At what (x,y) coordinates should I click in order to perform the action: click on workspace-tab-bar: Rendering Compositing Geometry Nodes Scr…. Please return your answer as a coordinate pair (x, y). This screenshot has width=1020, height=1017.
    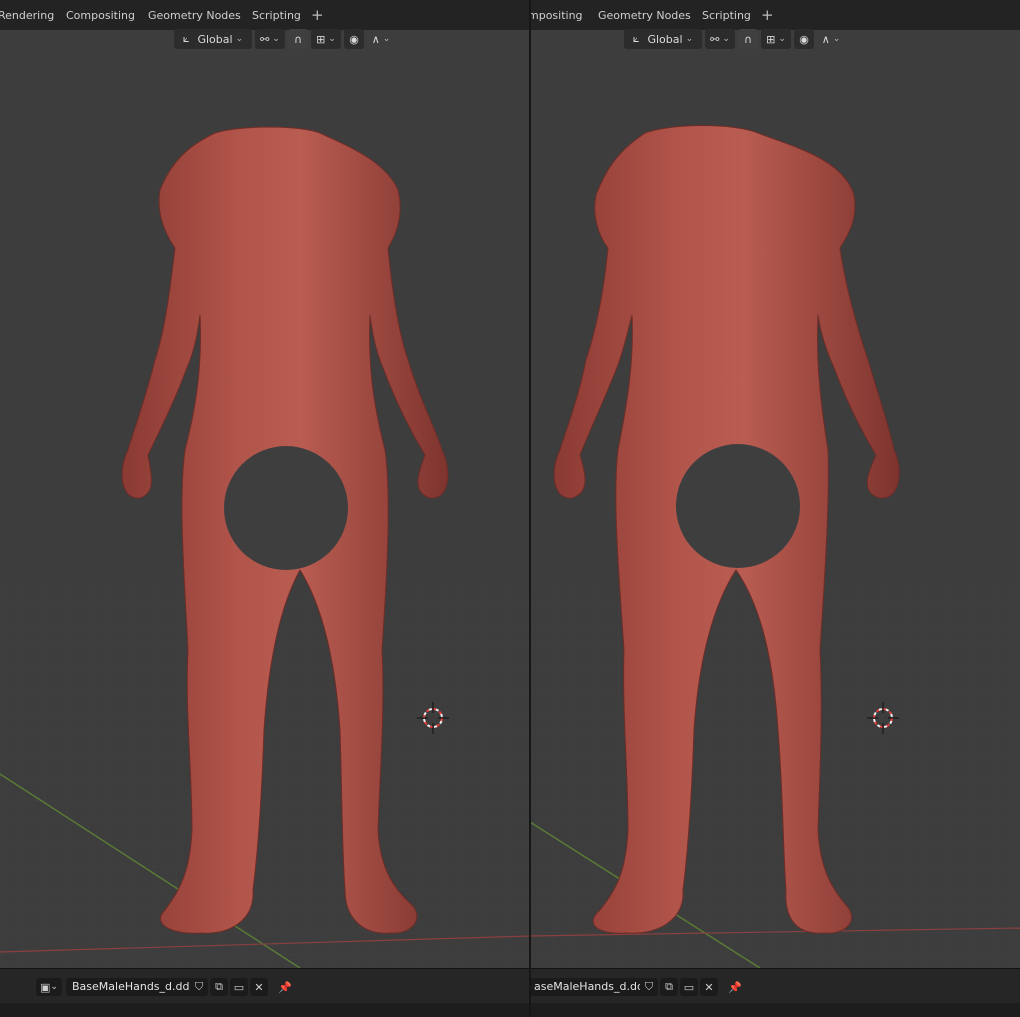
    Looking at the image, I should click on (265, 15).